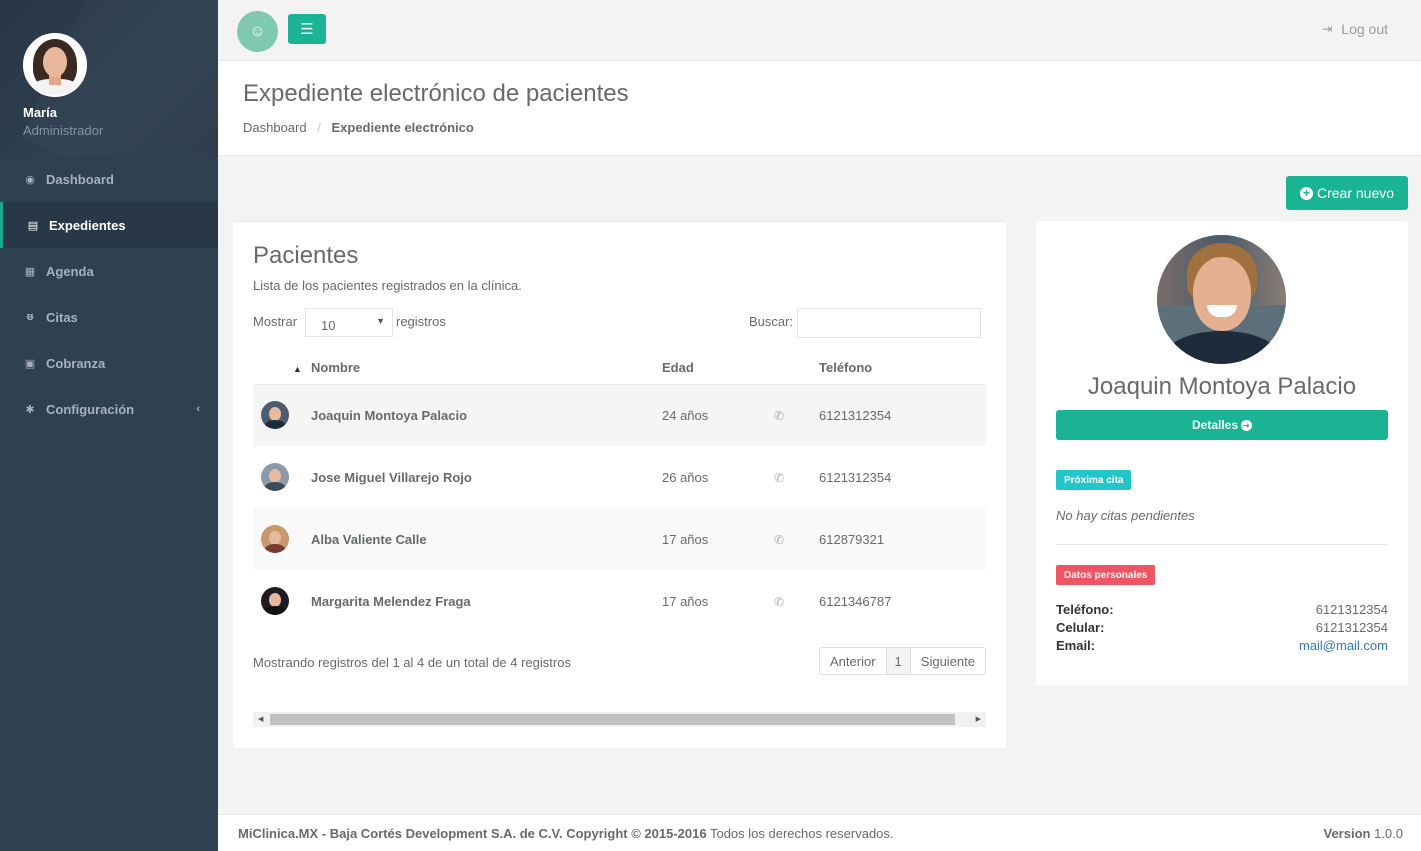 The image size is (1421, 851). I want to click on logout-link: ⇥ Log out, so click(1355, 29).